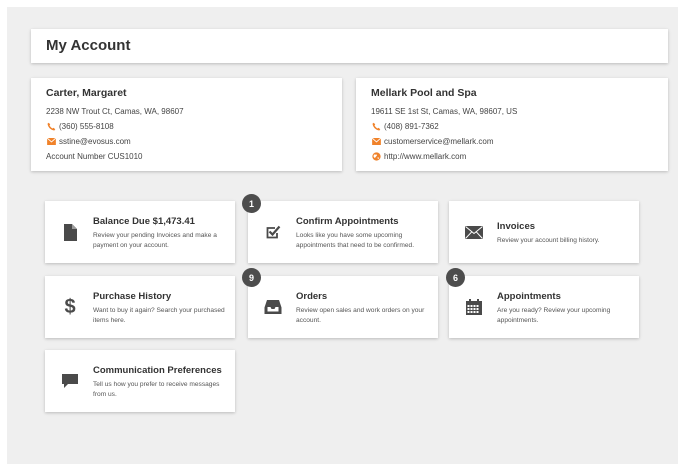 The image size is (685, 471). I want to click on customer-address: 2238 NW Trout Ct, Camas, WA, 98607, so click(115, 111).